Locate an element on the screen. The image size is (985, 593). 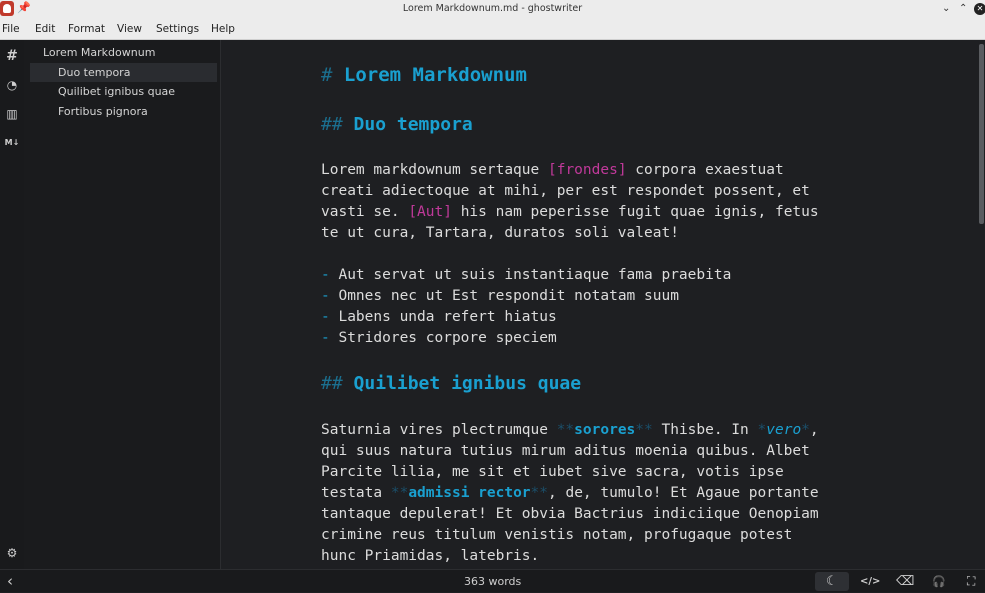
heading-1-text: Lorem Markdownum is located at coordinates (435, 75).